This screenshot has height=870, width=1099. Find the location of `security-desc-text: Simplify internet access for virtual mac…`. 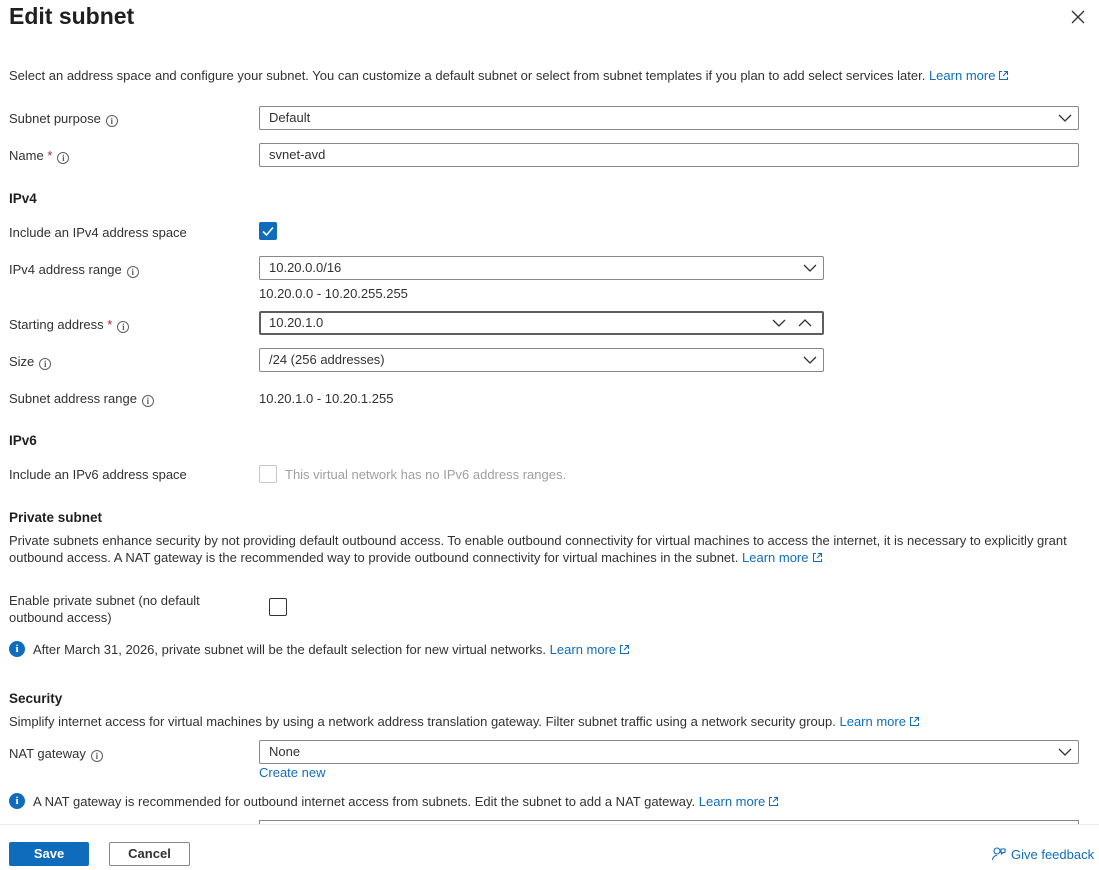

security-desc-text: Simplify internet access for virtual mac… is located at coordinates (422, 721).